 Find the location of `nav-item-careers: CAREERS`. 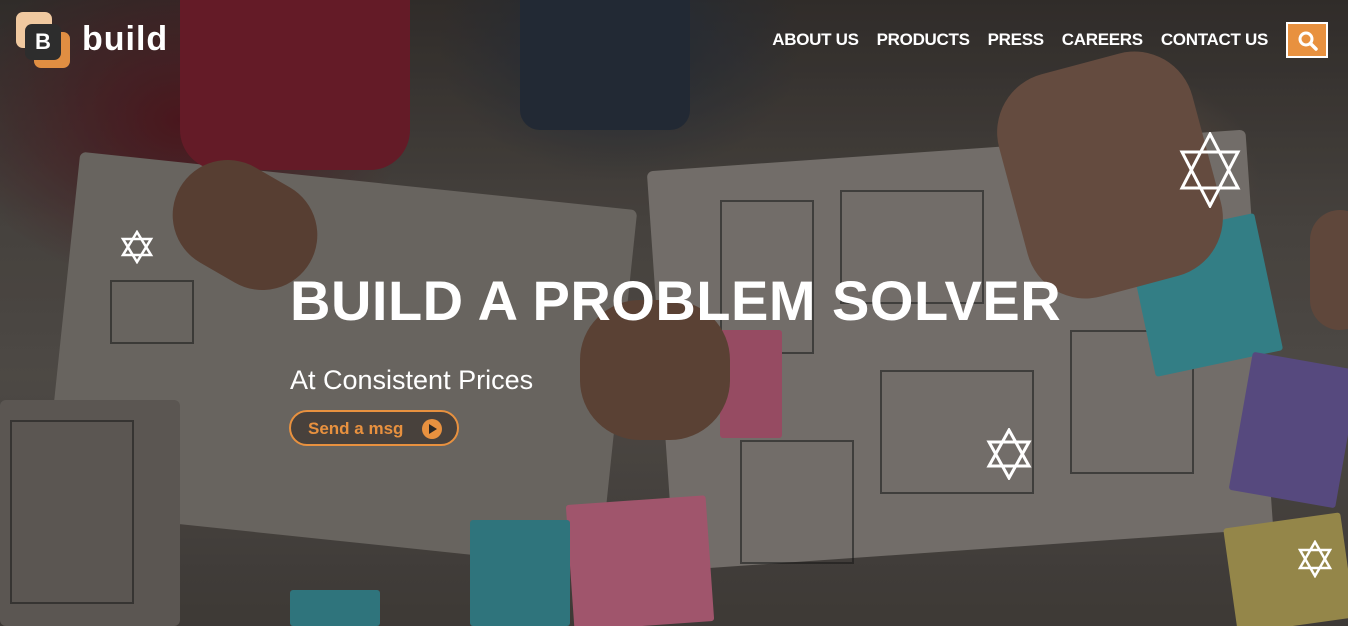

nav-item-careers: CAREERS is located at coordinates (1102, 40).